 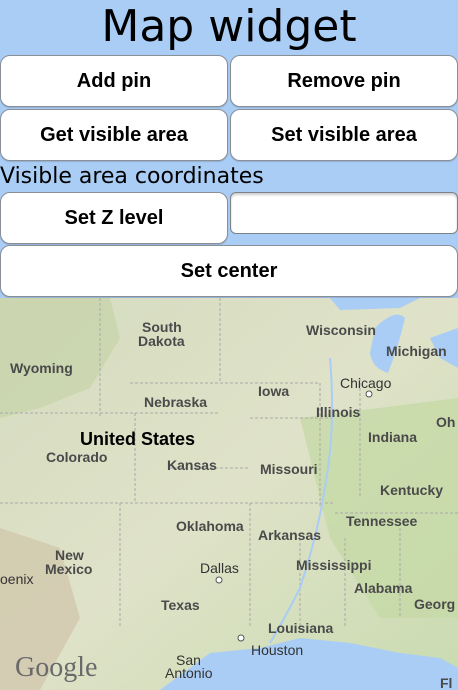 What do you see at coordinates (289, 535) in the screenshot?
I see `map-label-arkansas: Arkansas` at bounding box center [289, 535].